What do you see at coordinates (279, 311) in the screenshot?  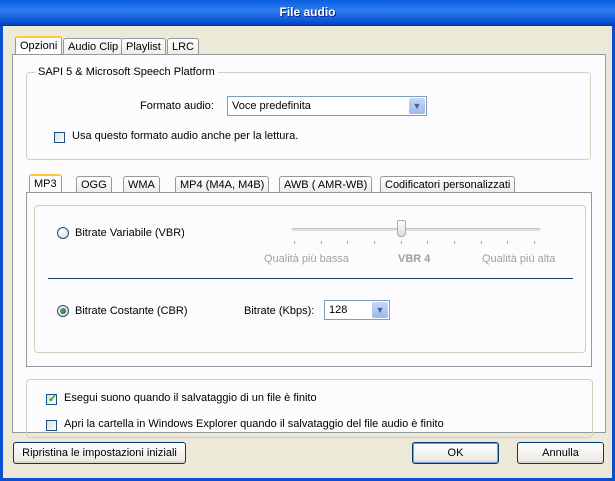 I see `bitrate-label: Bitrate (Kbps):` at bounding box center [279, 311].